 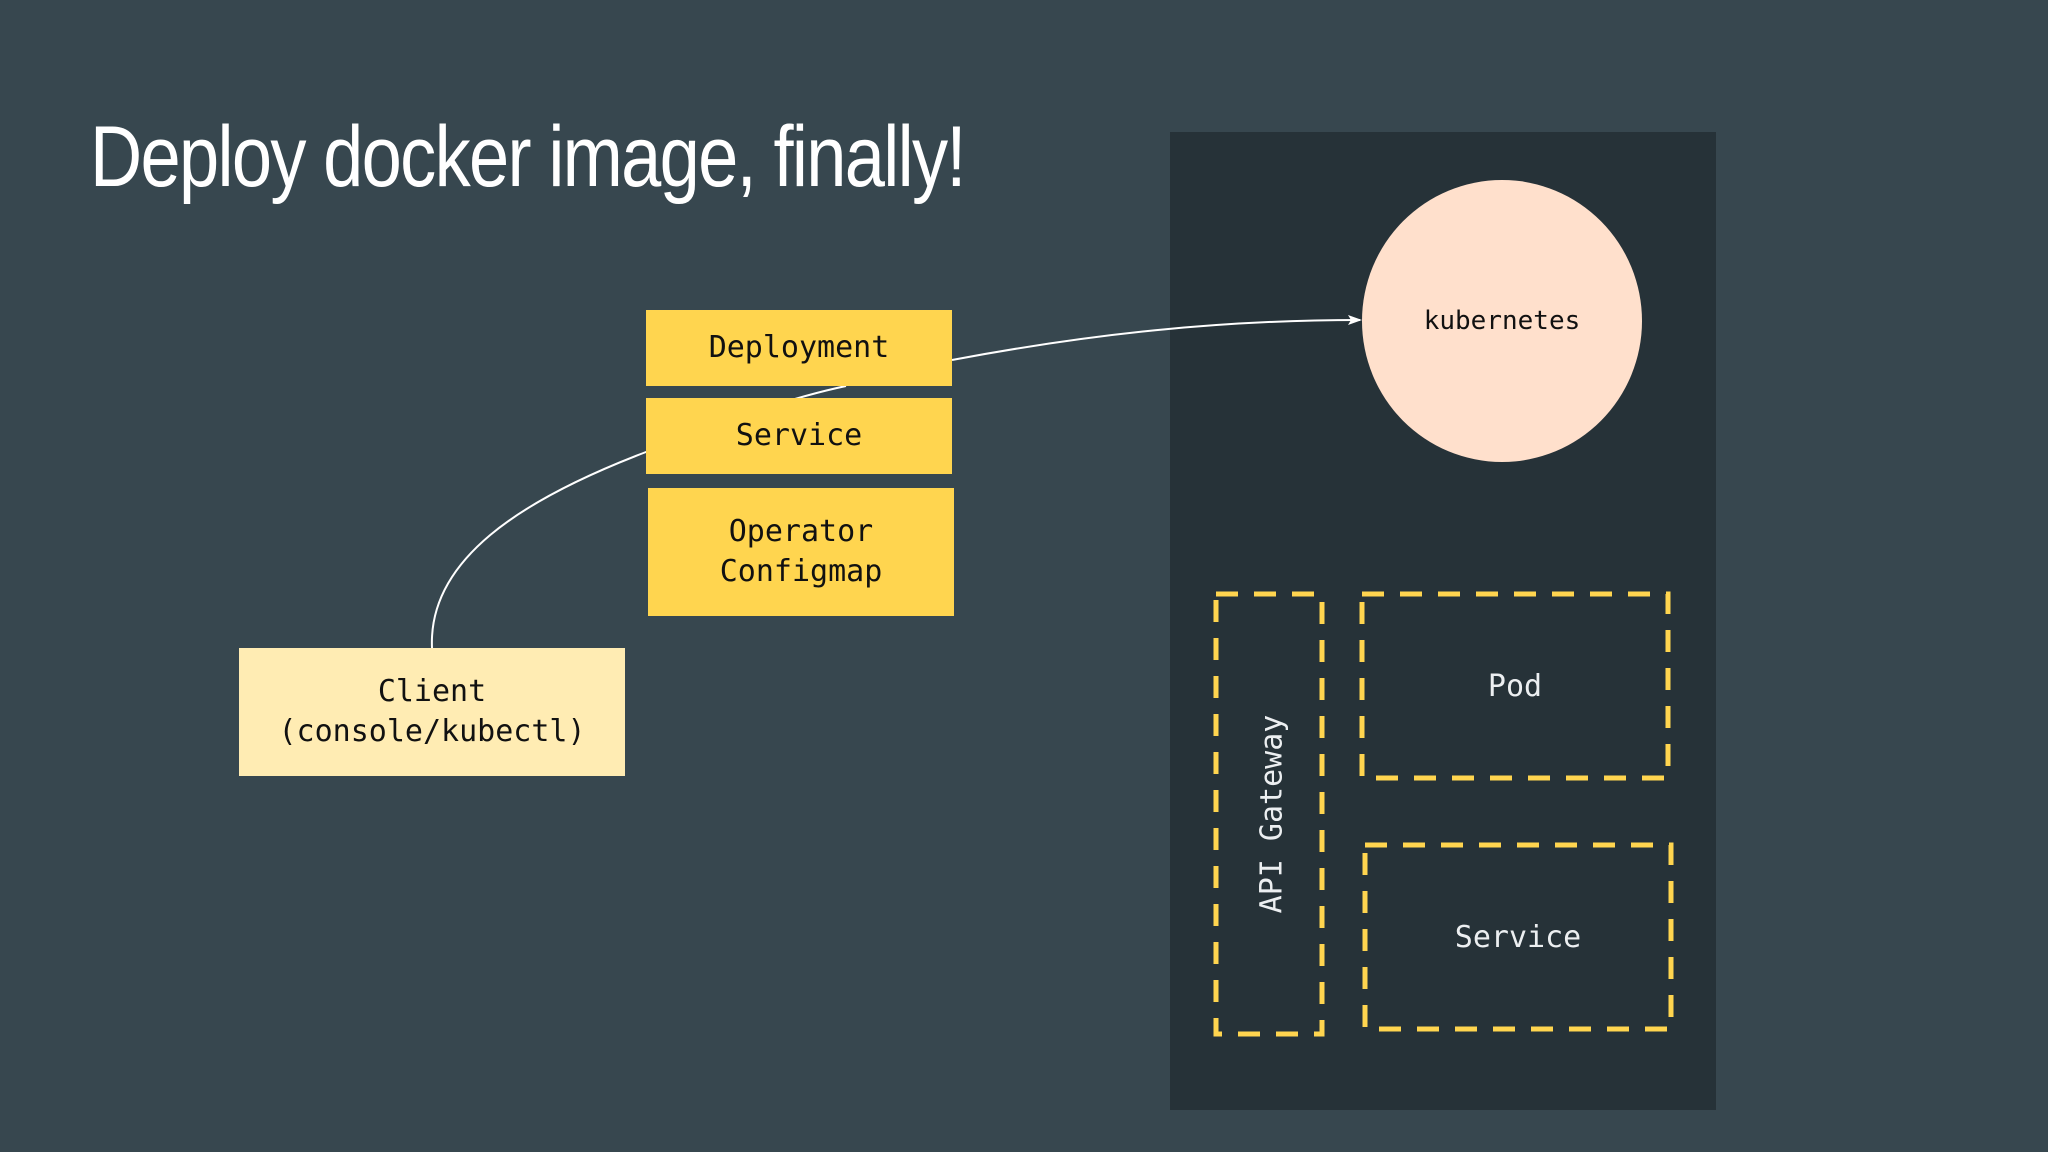 I want to click on deployment-label: Deployment, so click(x=799, y=347).